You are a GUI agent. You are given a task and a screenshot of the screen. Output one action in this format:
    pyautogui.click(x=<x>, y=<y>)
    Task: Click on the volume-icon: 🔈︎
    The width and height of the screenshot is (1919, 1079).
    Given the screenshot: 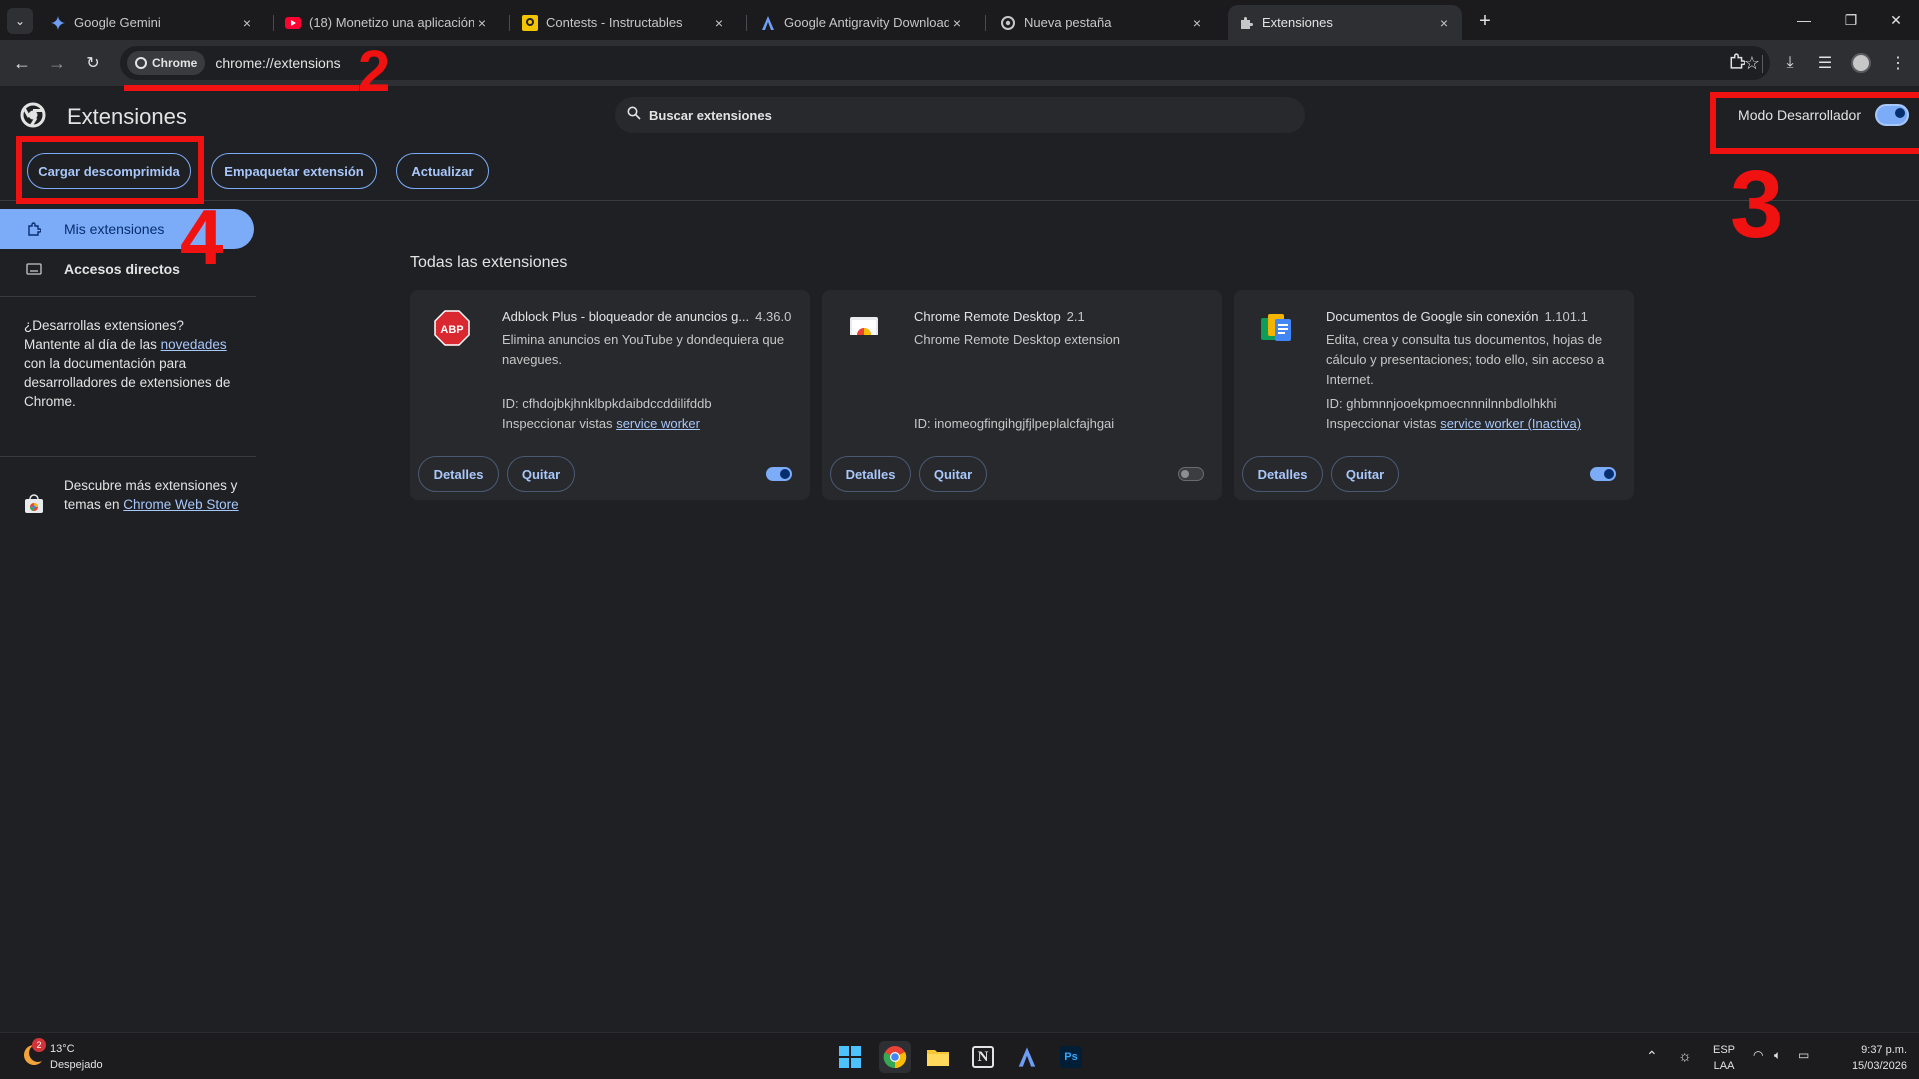 What is the action you would take?
    pyautogui.click(x=1777, y=1055)
    